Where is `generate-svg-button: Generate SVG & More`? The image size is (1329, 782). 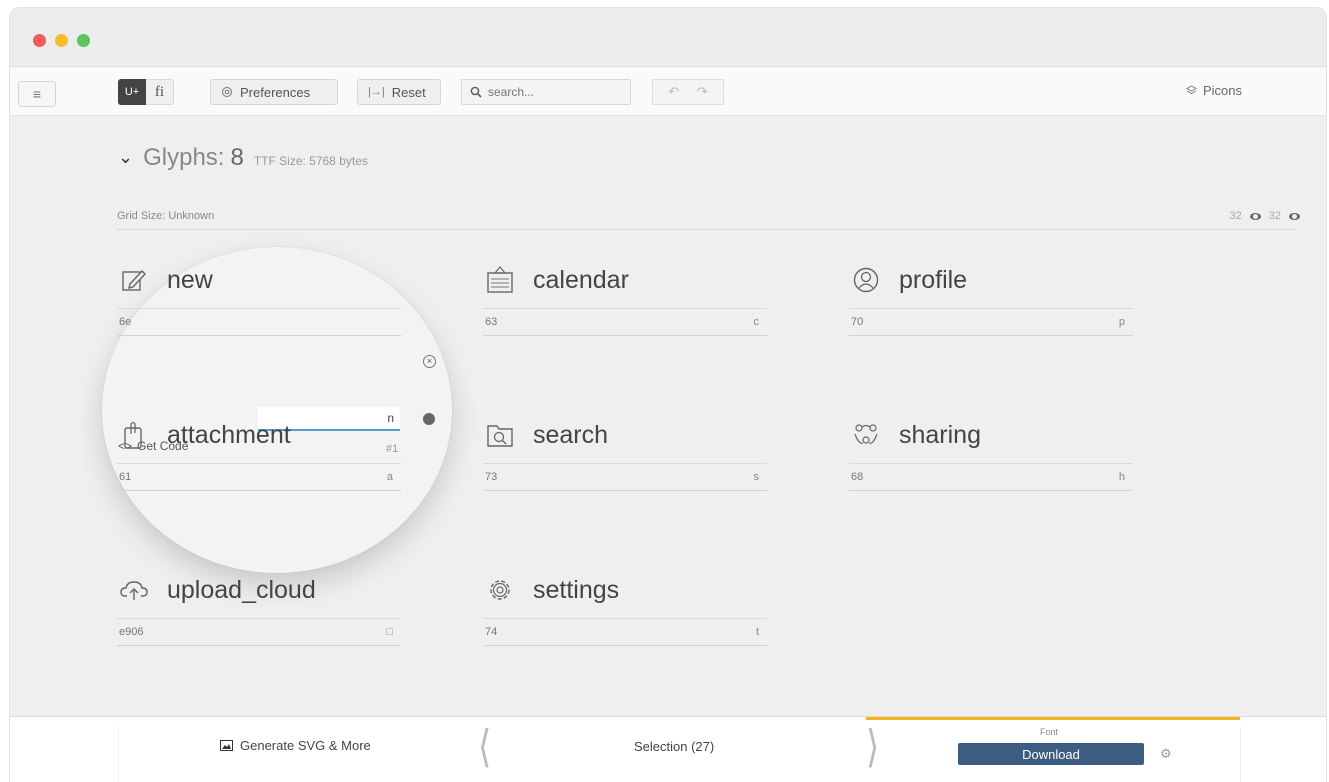
generate-svg-button: Generate SVG & More is located at coordinates (295, 745).